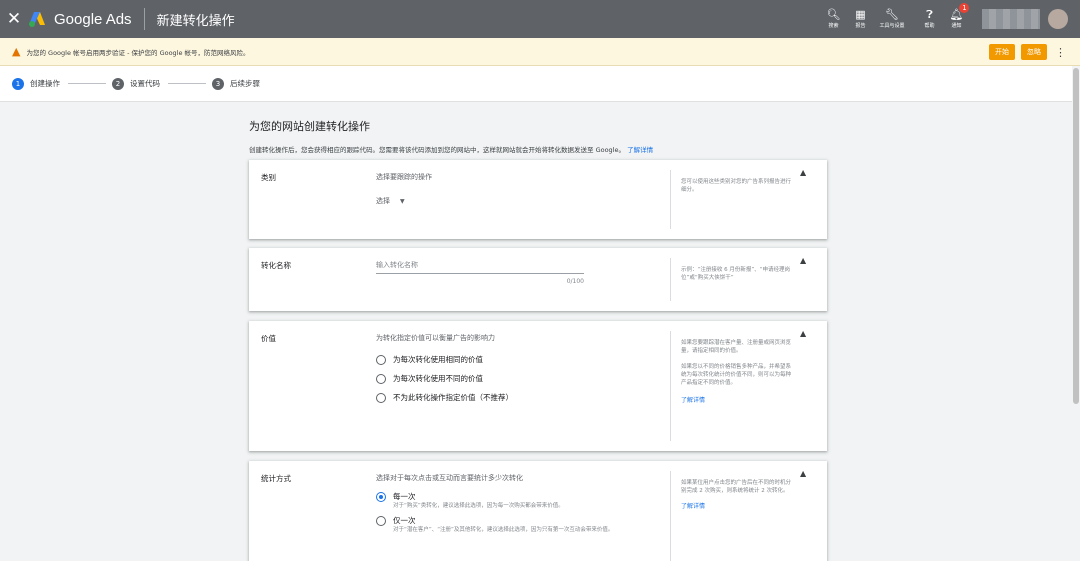 This screenshot has width=1080, height=561. I want to click on search-label: 搜索, so click(833, 26).